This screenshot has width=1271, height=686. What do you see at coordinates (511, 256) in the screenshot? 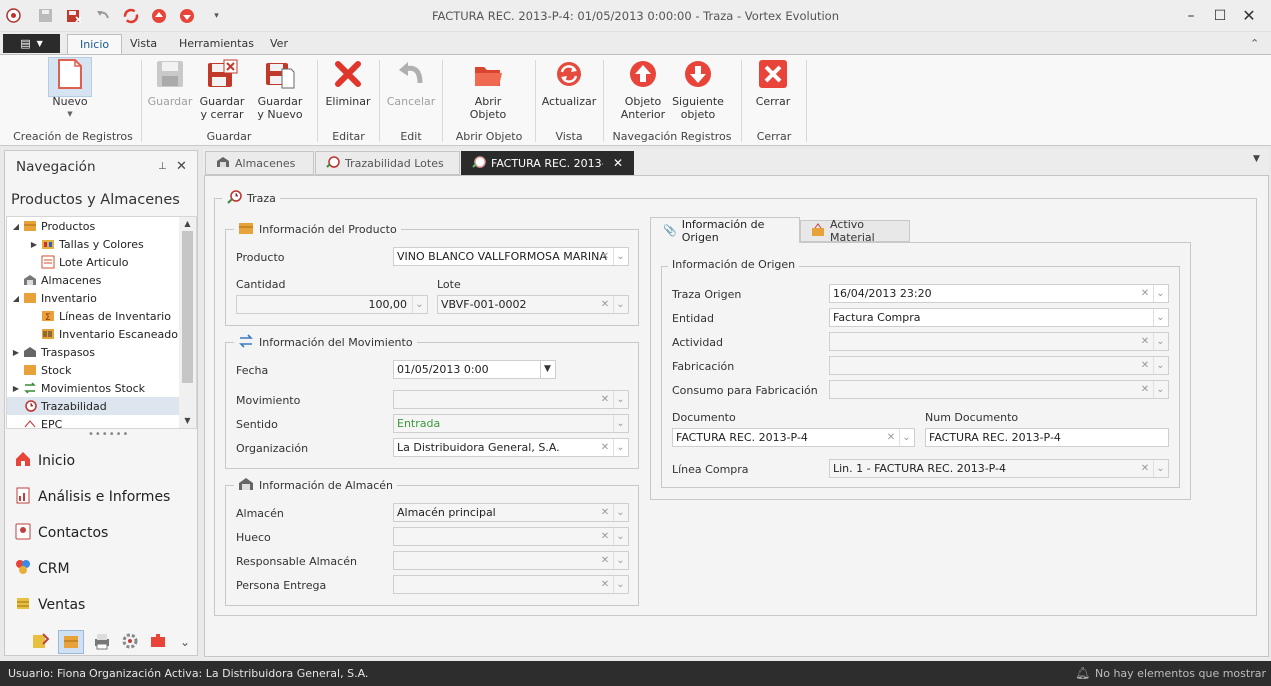
I see `producto-input: VINO BLANCO VALLFORMOSA MARINA ✕ ⌄` at bounding box center [511, 256].